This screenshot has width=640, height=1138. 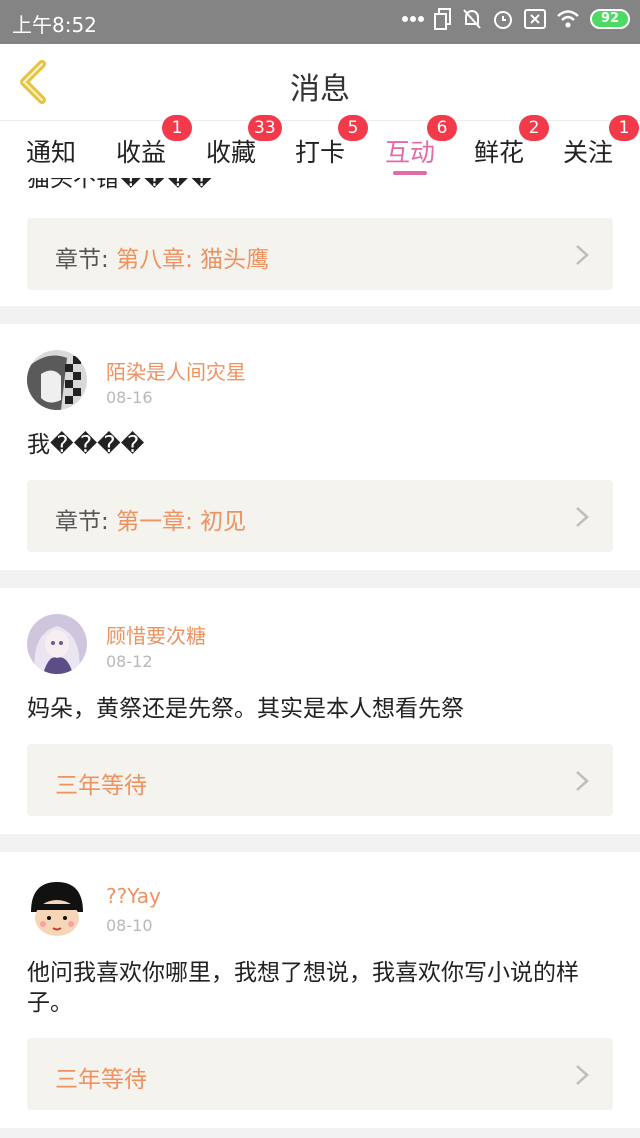 I want to click on post-date: 08-10, so click(x=129, y=925).